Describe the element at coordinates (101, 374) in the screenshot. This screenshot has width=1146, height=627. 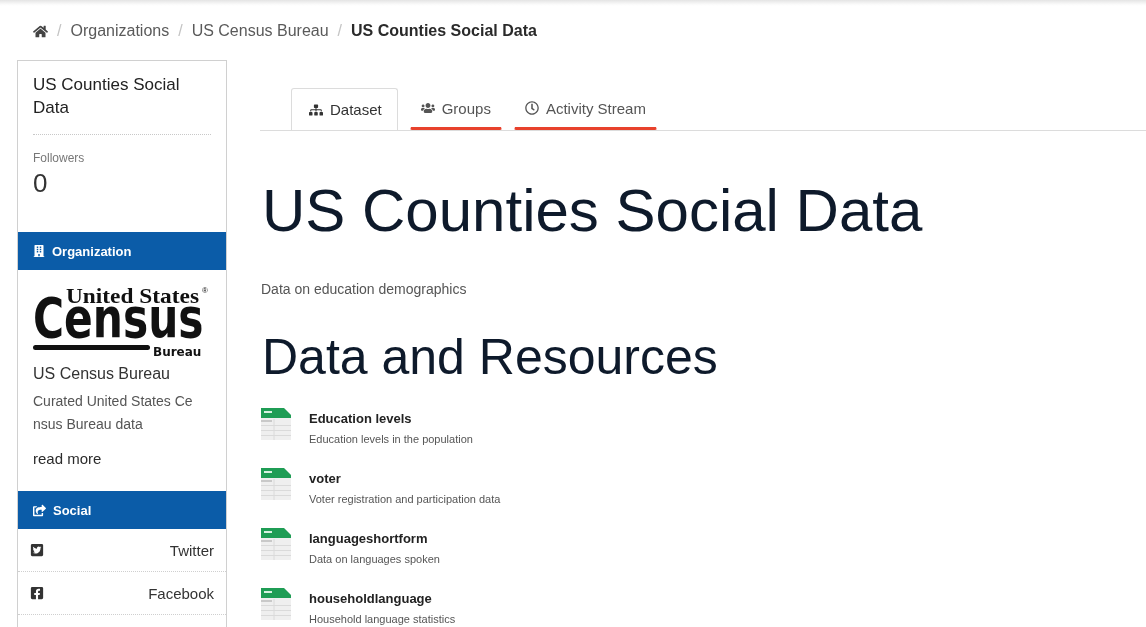
I see `organization-name: US Census Bureau` at that location.